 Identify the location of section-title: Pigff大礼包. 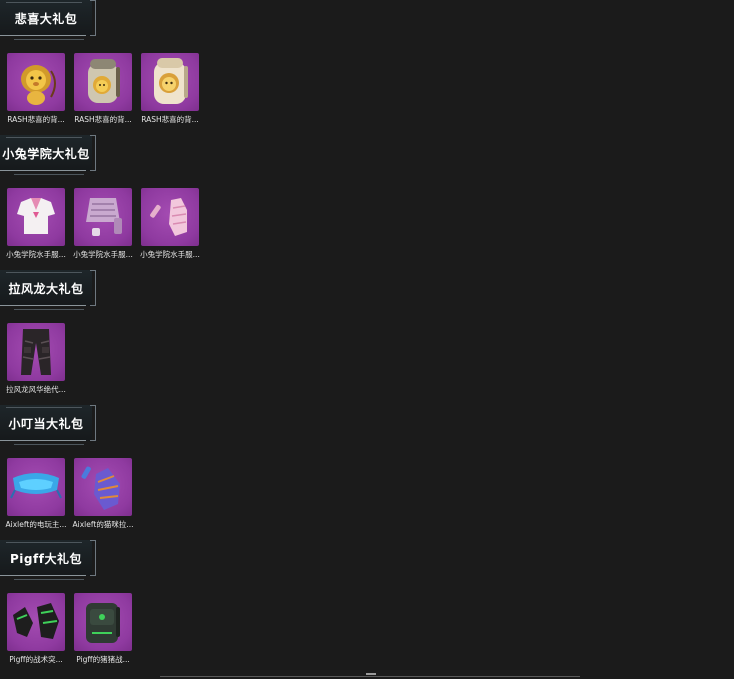
(46, 559).